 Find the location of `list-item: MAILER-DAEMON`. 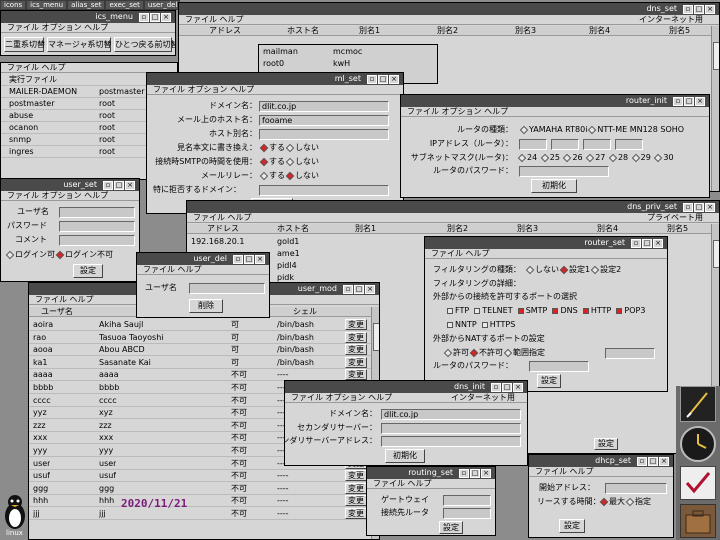

list-item: MAILER-DAEMON is located at coordinates (43, 92).